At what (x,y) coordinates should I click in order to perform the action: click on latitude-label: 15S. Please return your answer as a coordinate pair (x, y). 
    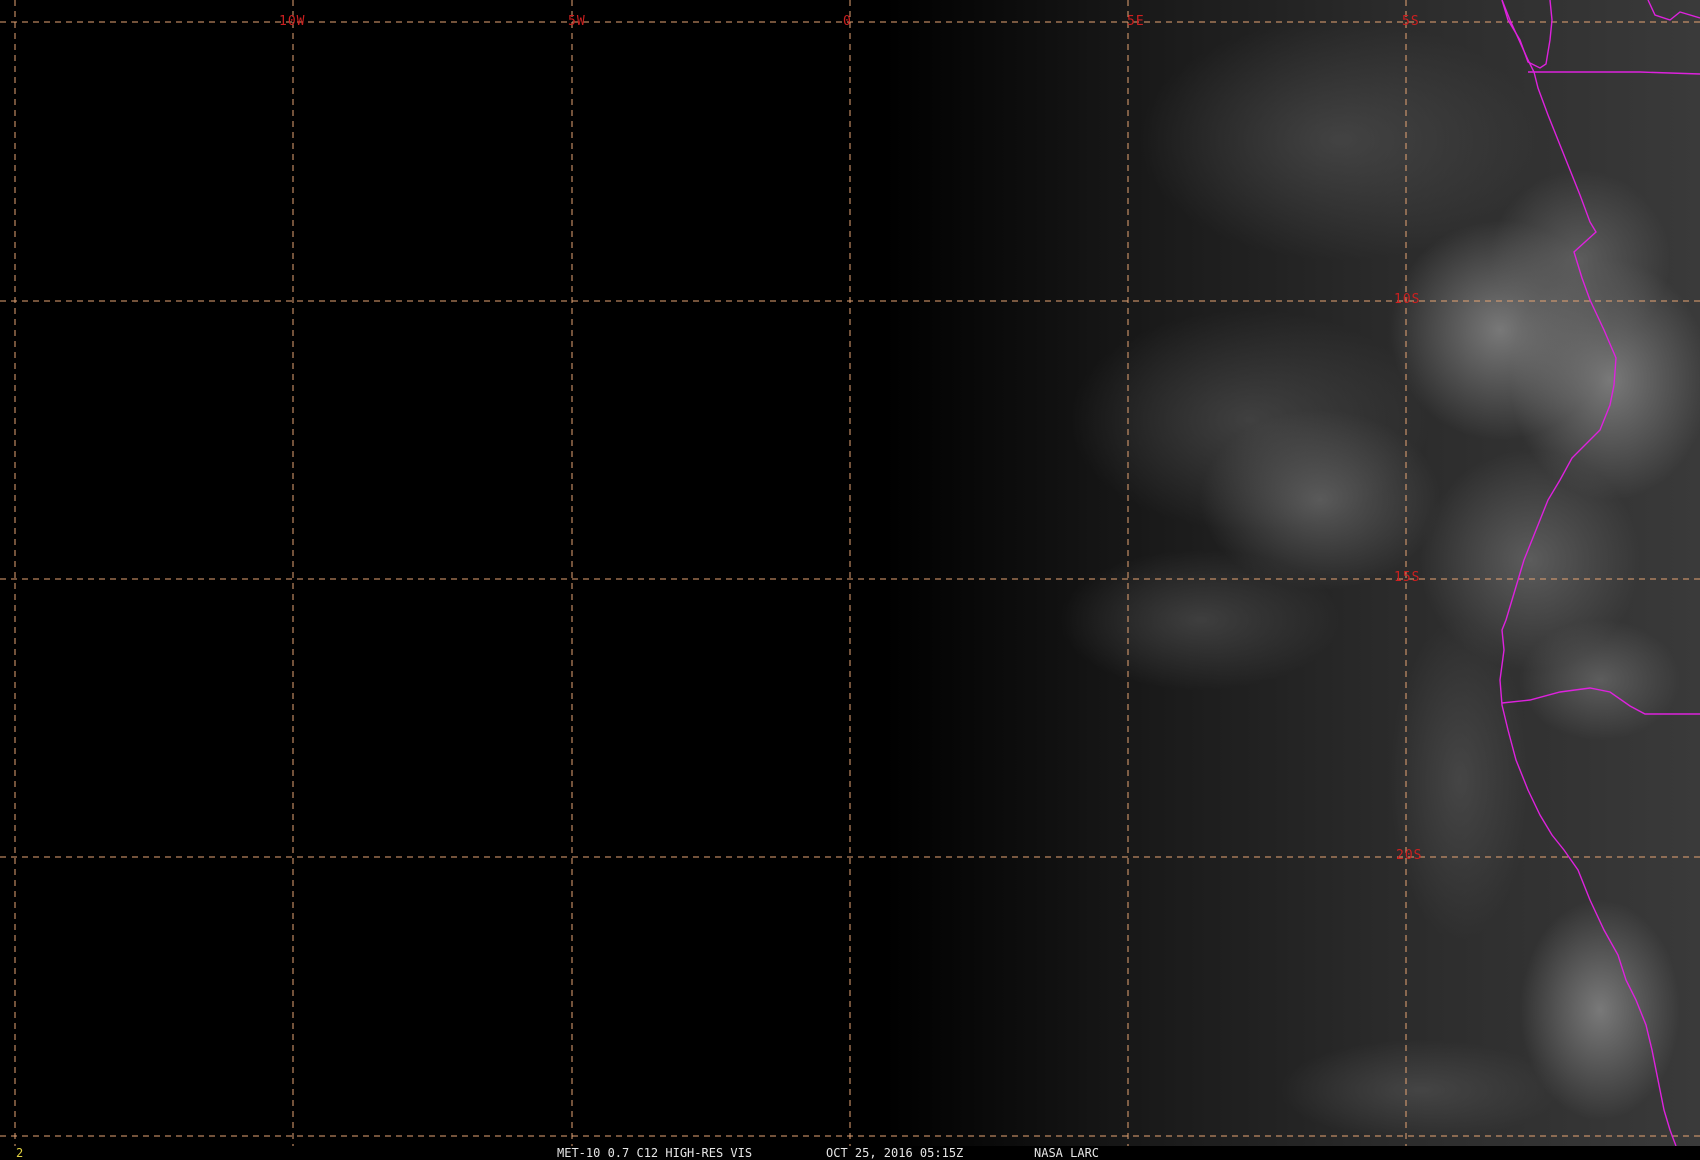
    Looking at the image, I should click on (1407, 577).